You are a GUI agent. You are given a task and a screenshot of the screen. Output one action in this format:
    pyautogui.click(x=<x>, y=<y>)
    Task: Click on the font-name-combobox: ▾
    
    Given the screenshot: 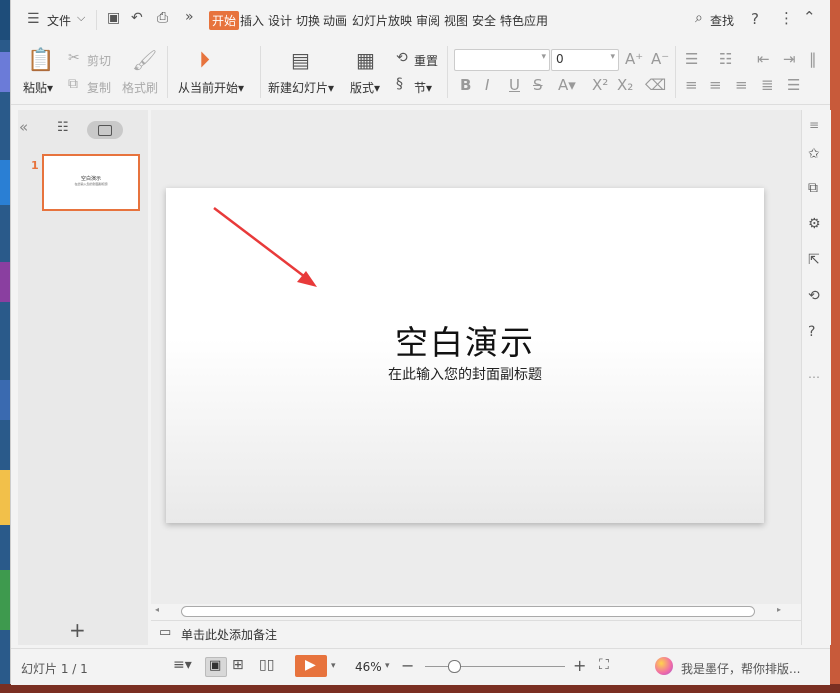 What is the action you would take?
    pyautogui.click(x=502, y=60)
    